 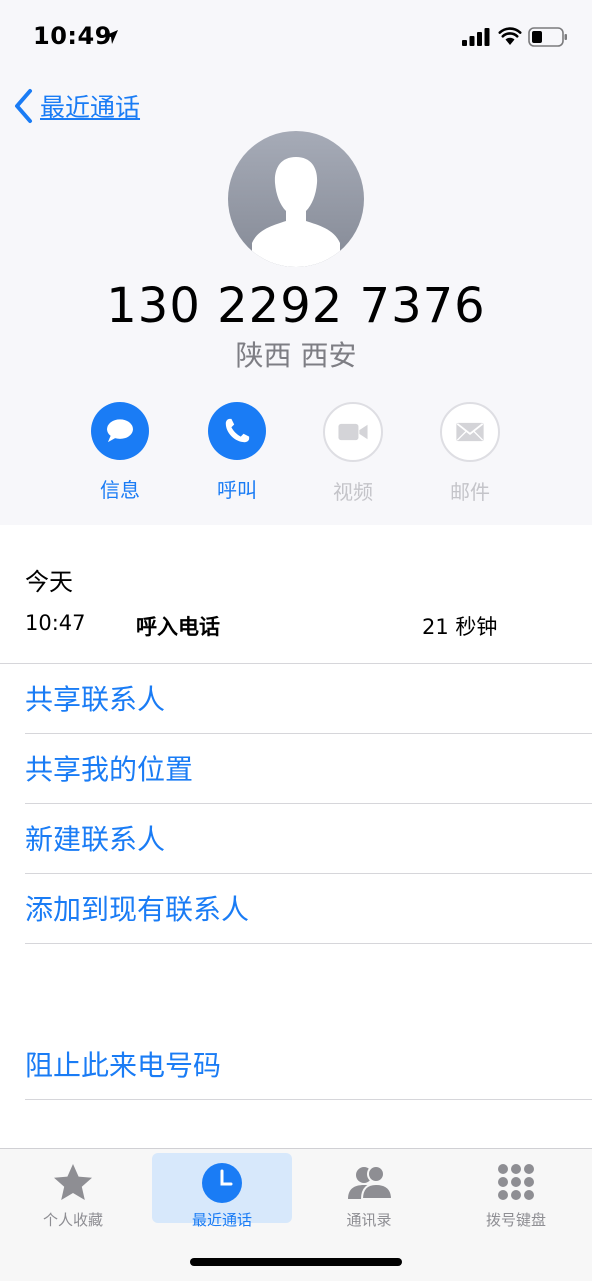 I want to click on video-icon, so click(x=353, y=432).